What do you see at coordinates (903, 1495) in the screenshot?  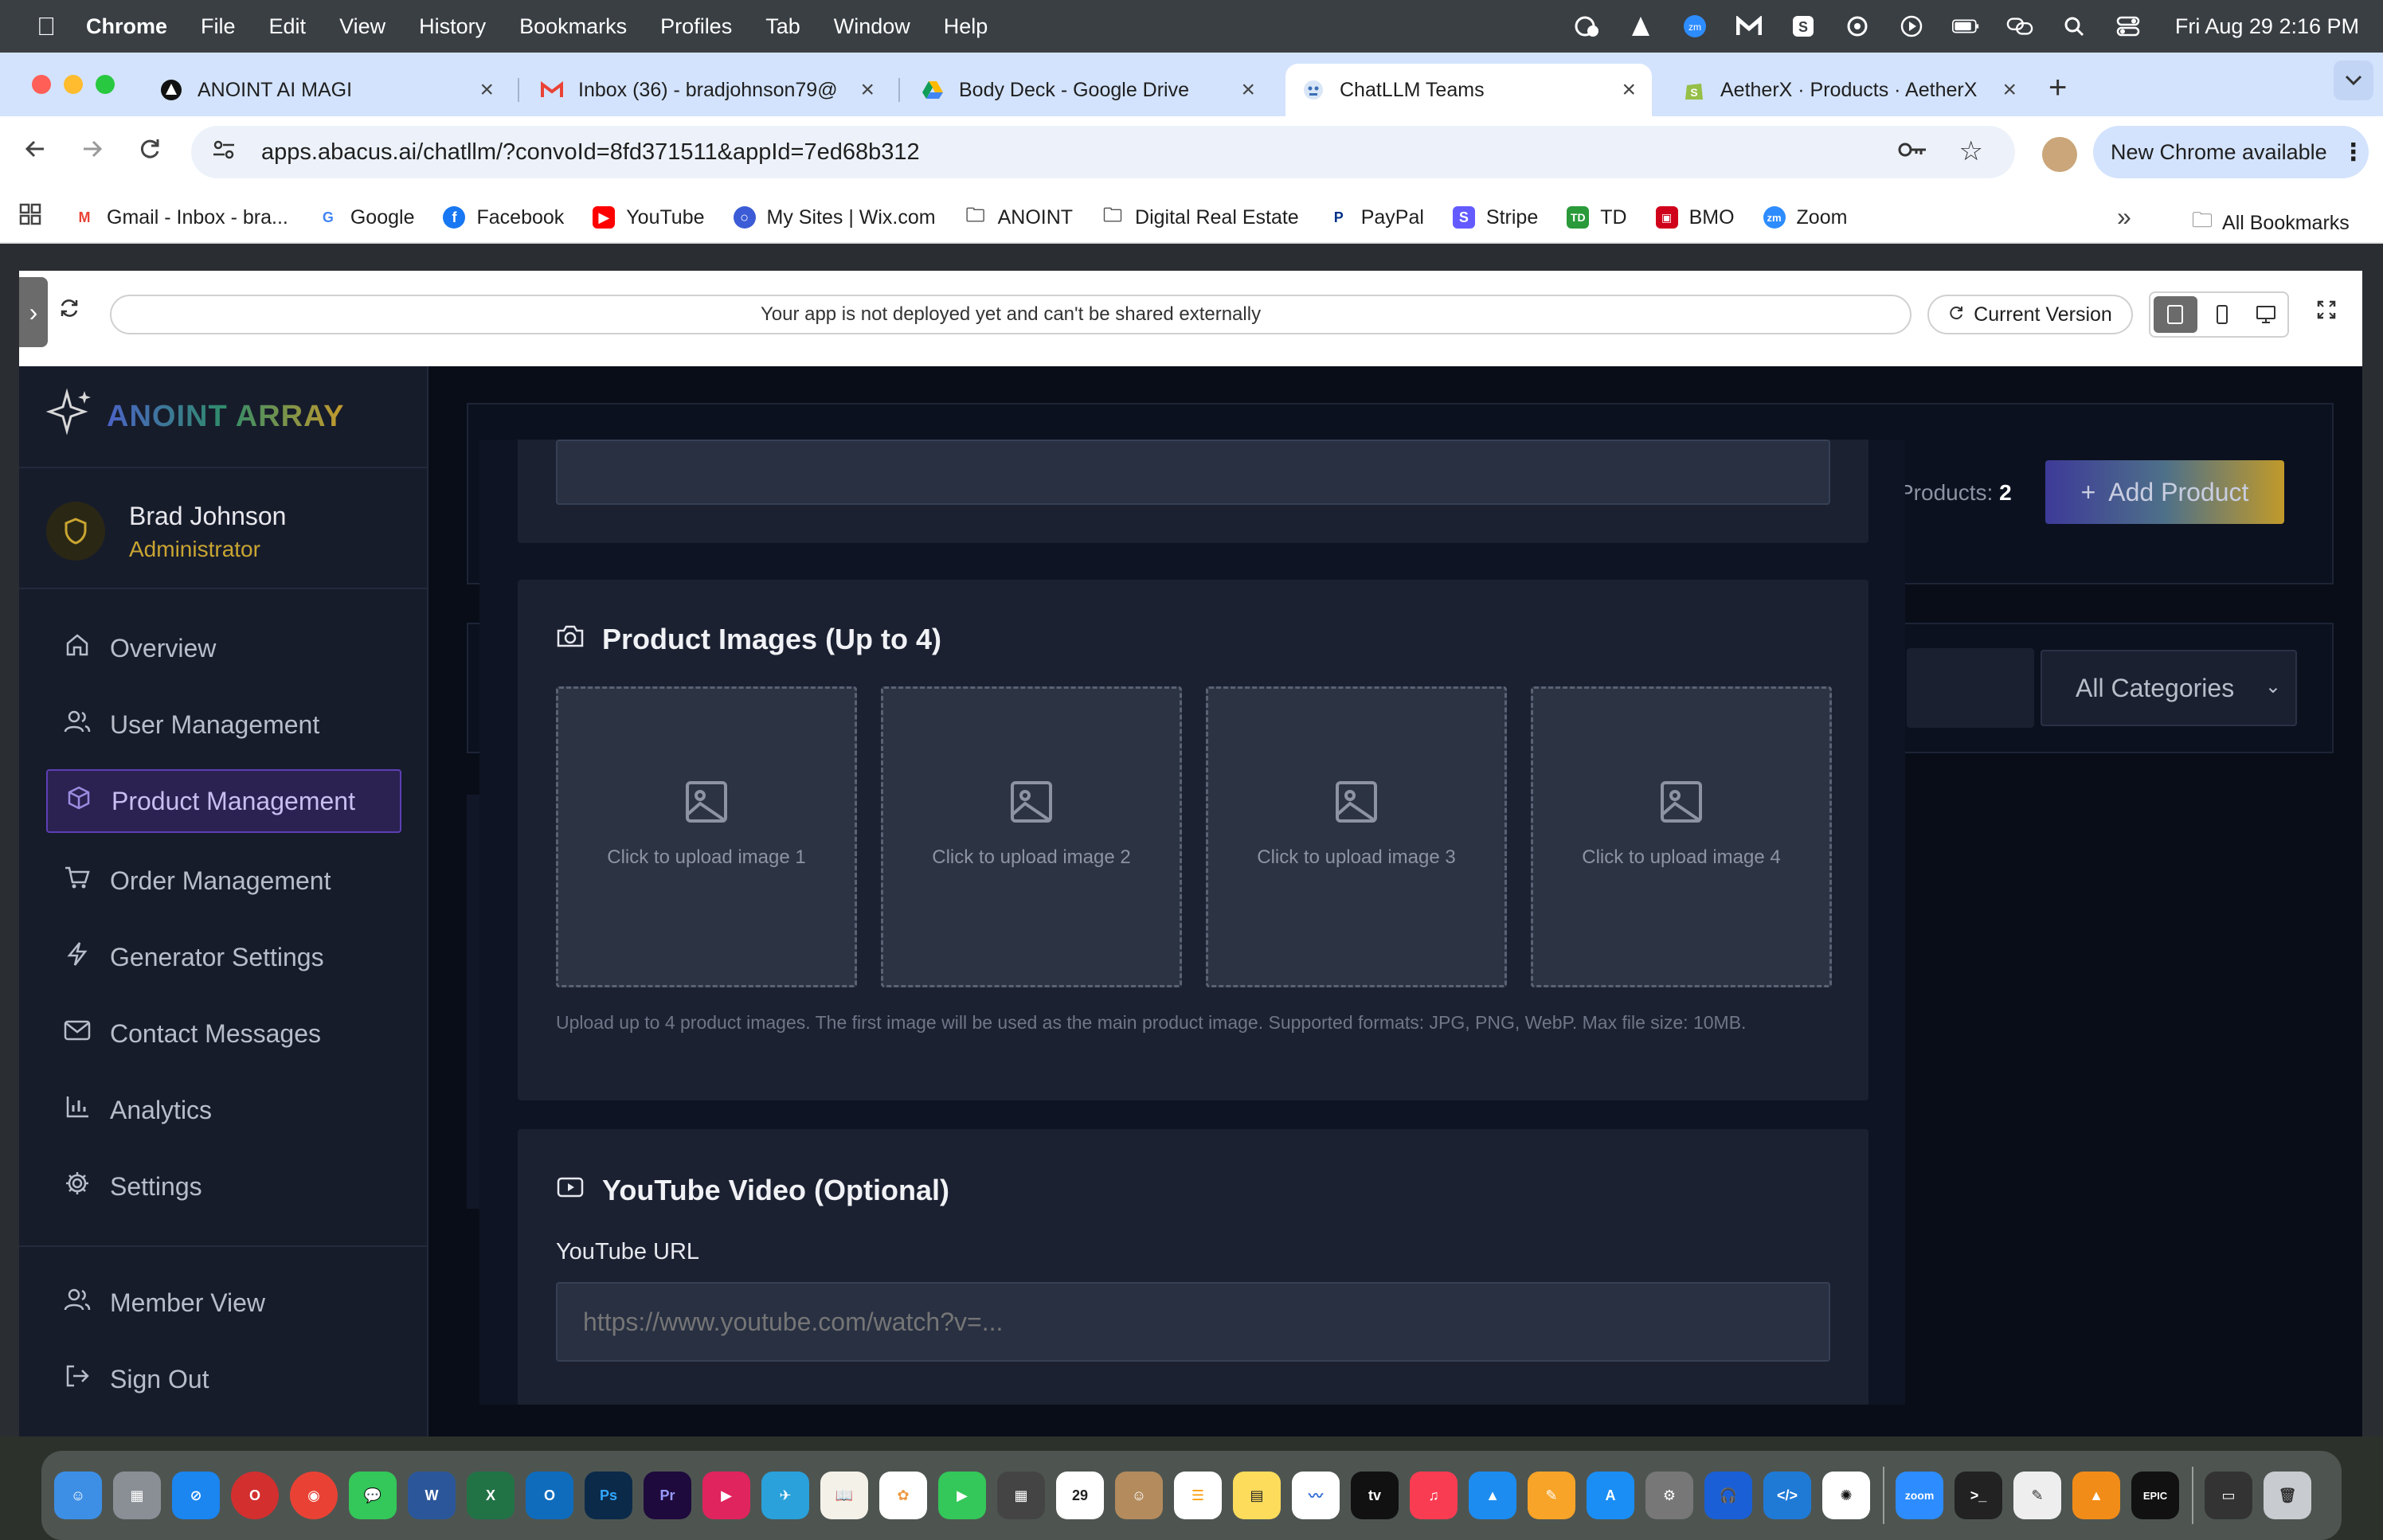 I see `photos-icon: ✿` at bounding box center [903, 1495].